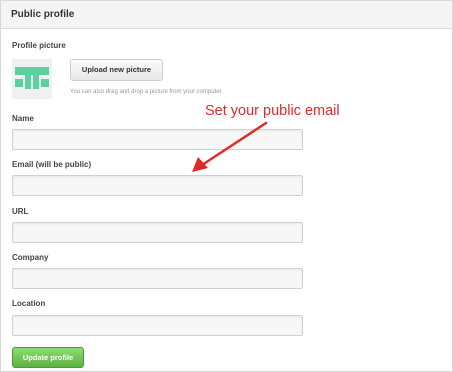  Describe the element at coordinates (30, 257) in the screenshot. I see `company-label: Company` at that location.